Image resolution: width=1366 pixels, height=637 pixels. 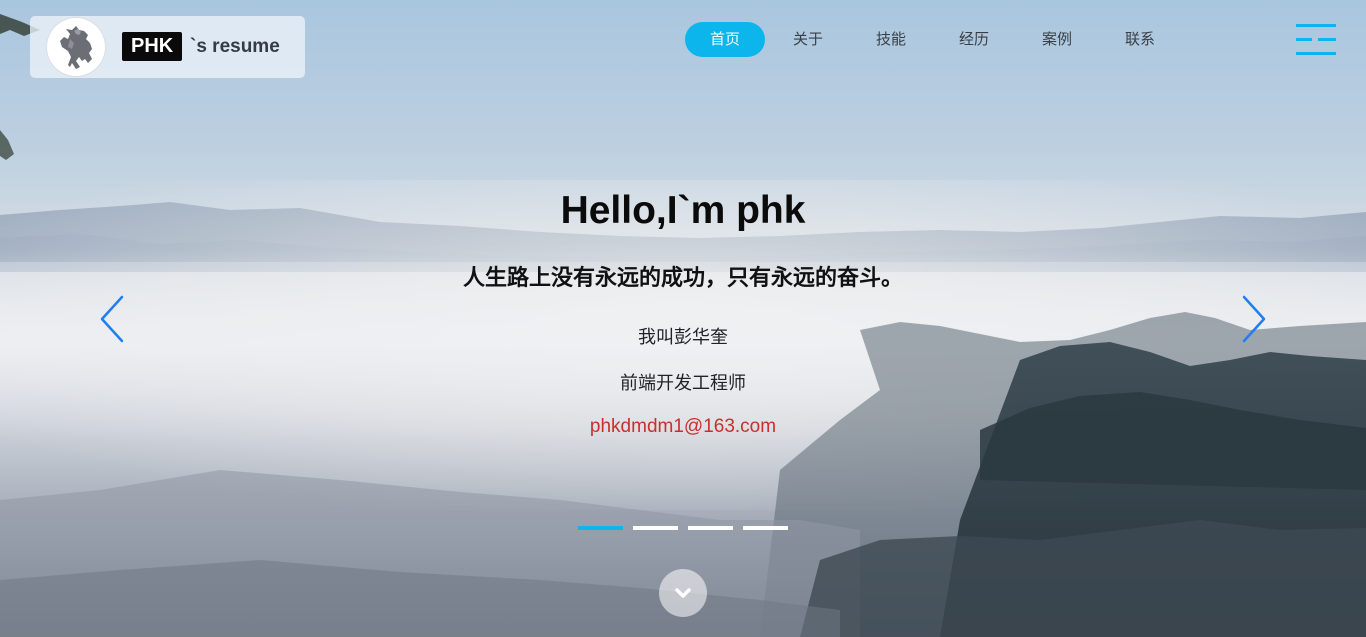 What do you see at coordinates (1316, 53) in the screenshot?
I see `menu-line-bottom` at bounding box center [1316, 53].